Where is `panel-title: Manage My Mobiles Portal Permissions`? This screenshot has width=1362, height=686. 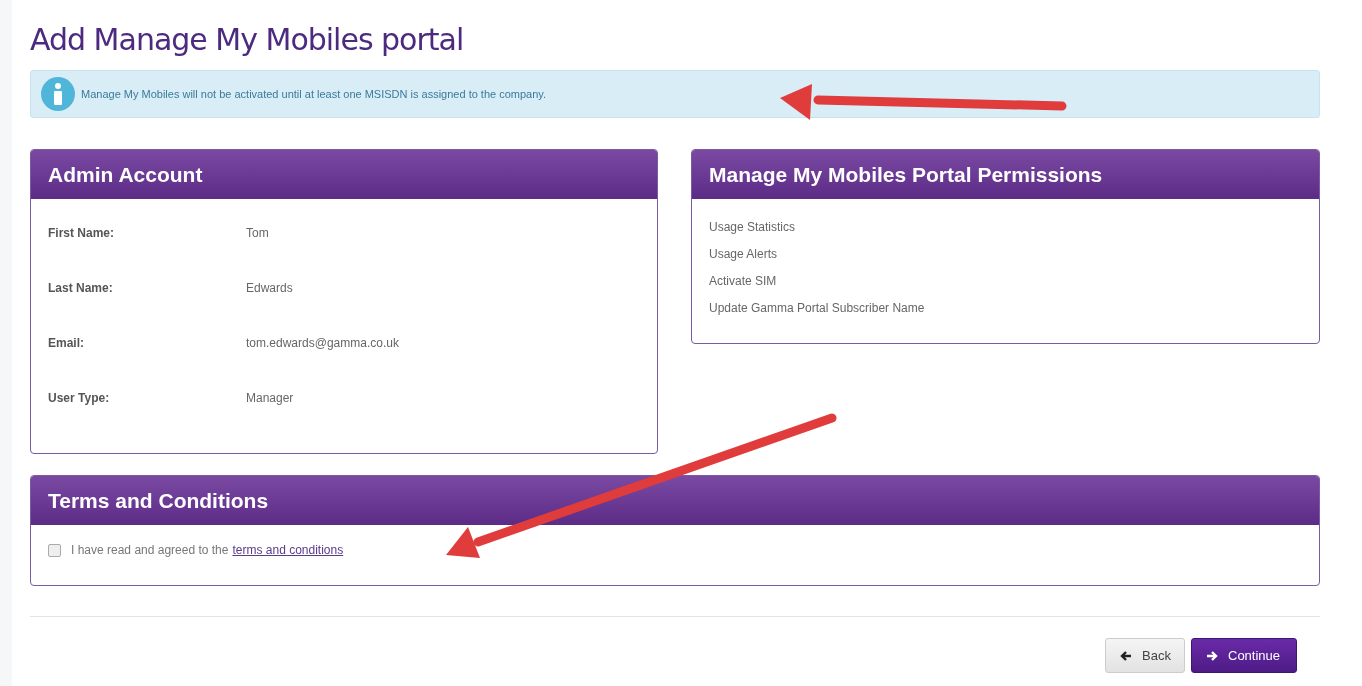 panel-title: Manage My Mobiles Portal Permissions is located at coordinates (906, 174).